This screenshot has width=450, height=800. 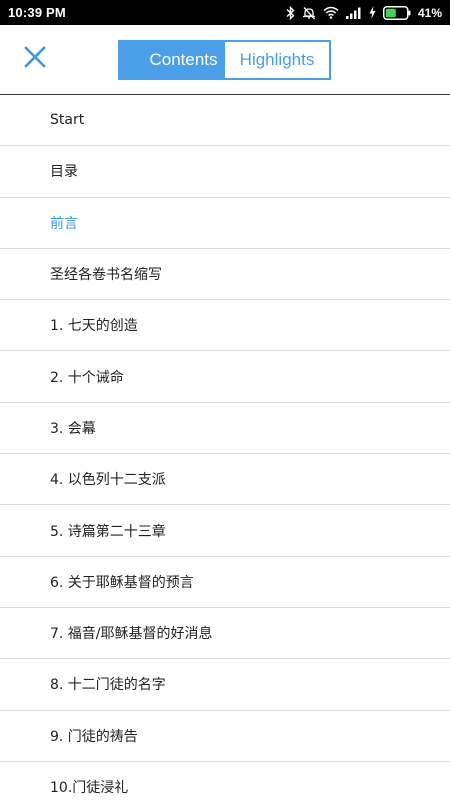 What do you see at coordinates (225, 480) in the screenshot?
I see `toc-item: 4. 以色列十二支派` at bounding box center [225, 480].